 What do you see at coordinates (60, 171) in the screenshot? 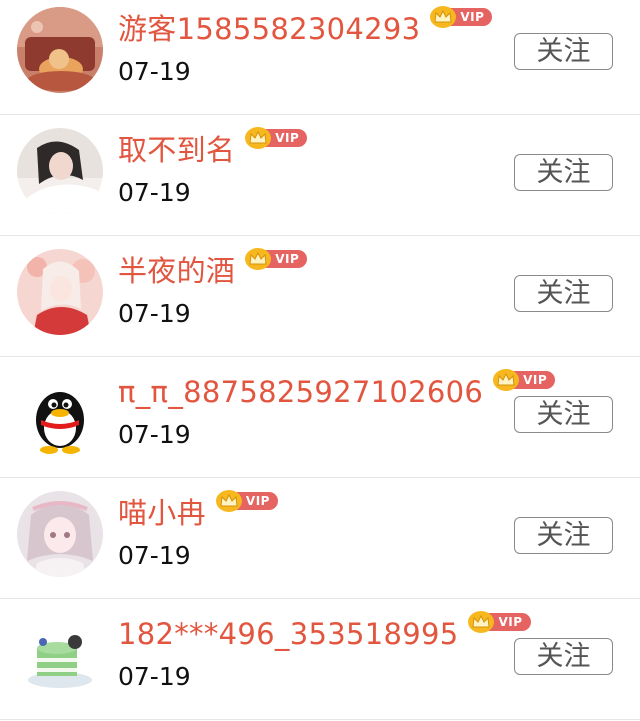
I see `girl-portrait-avatar` at bounding box center [60, 171].